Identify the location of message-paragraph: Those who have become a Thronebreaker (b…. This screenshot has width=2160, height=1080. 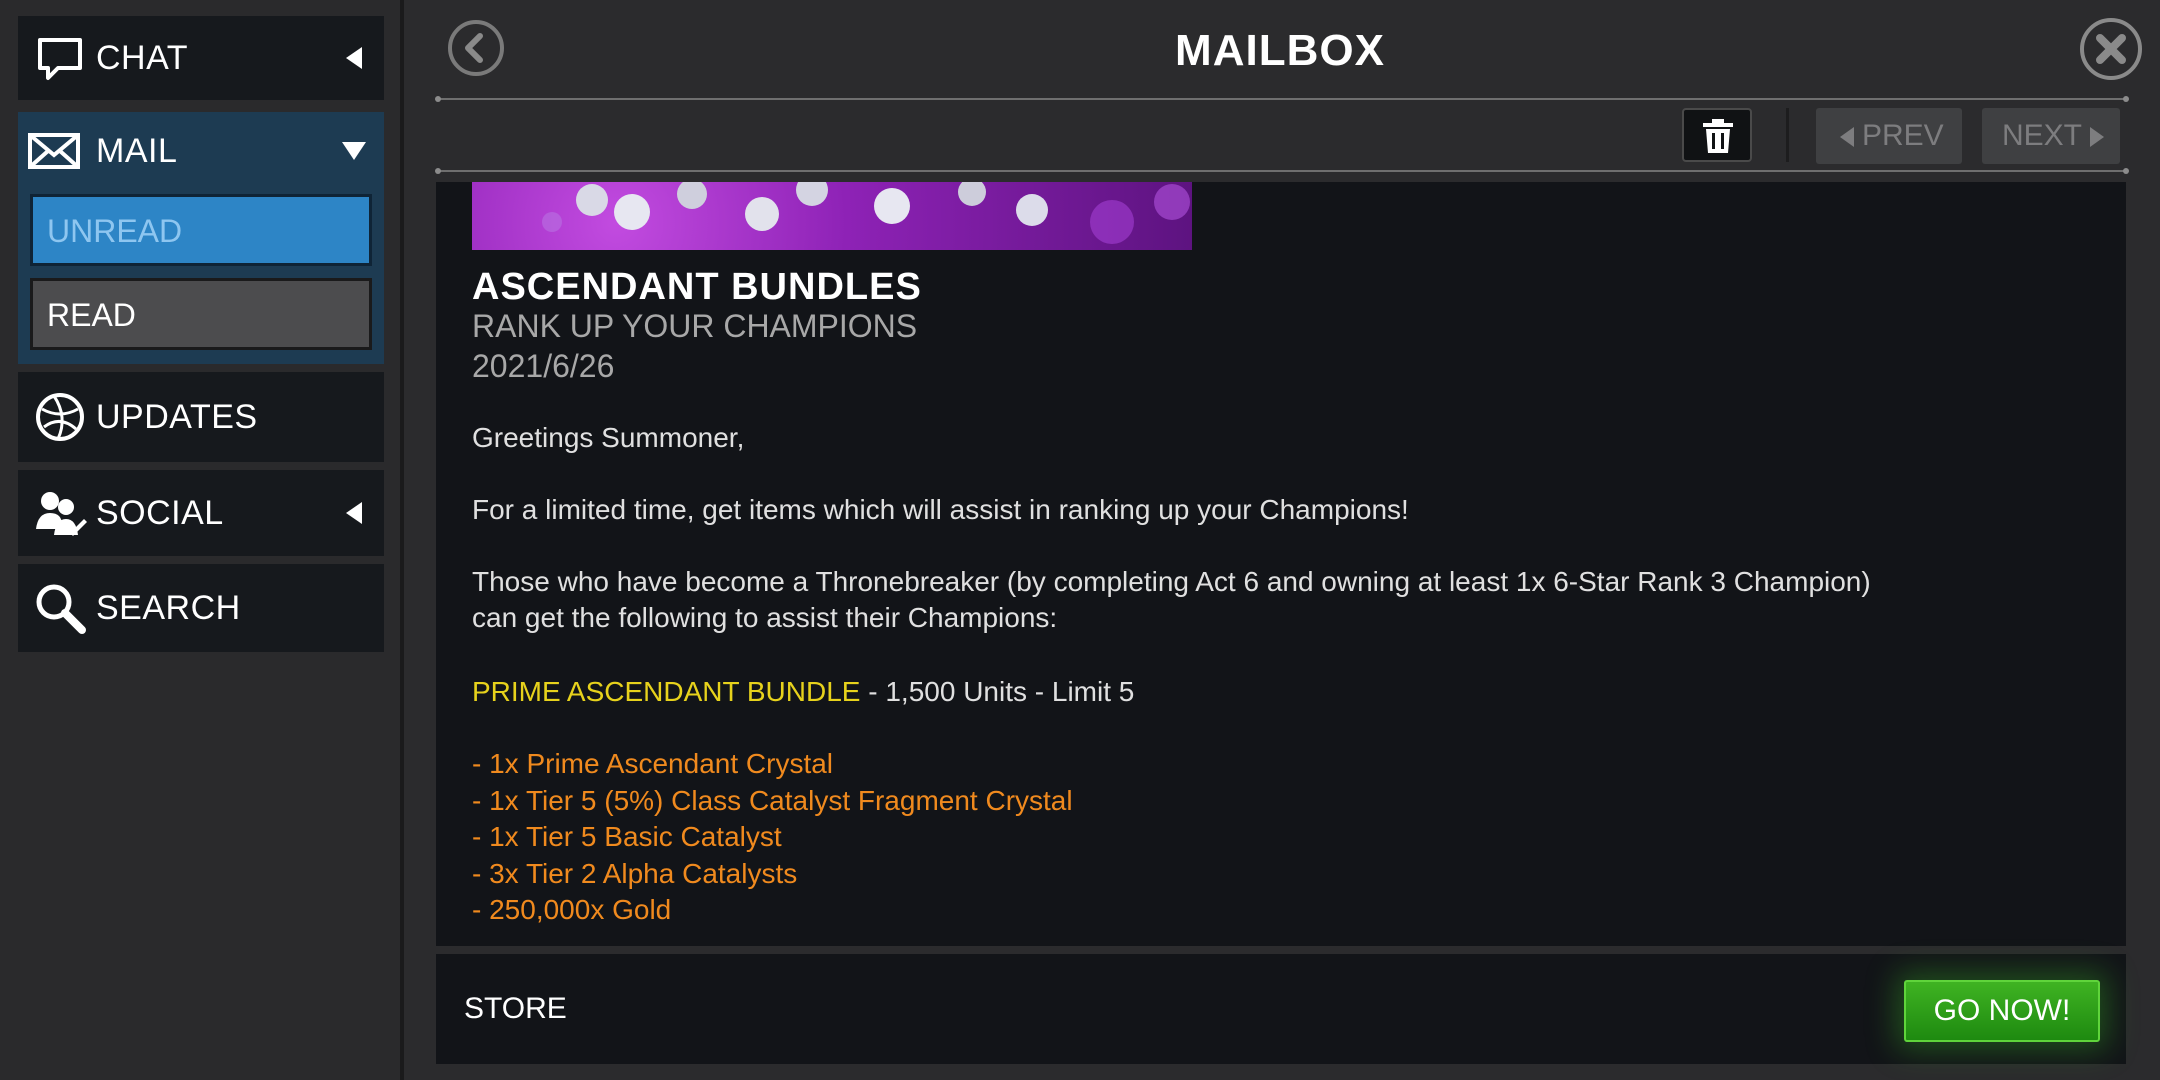
(1282, 600).